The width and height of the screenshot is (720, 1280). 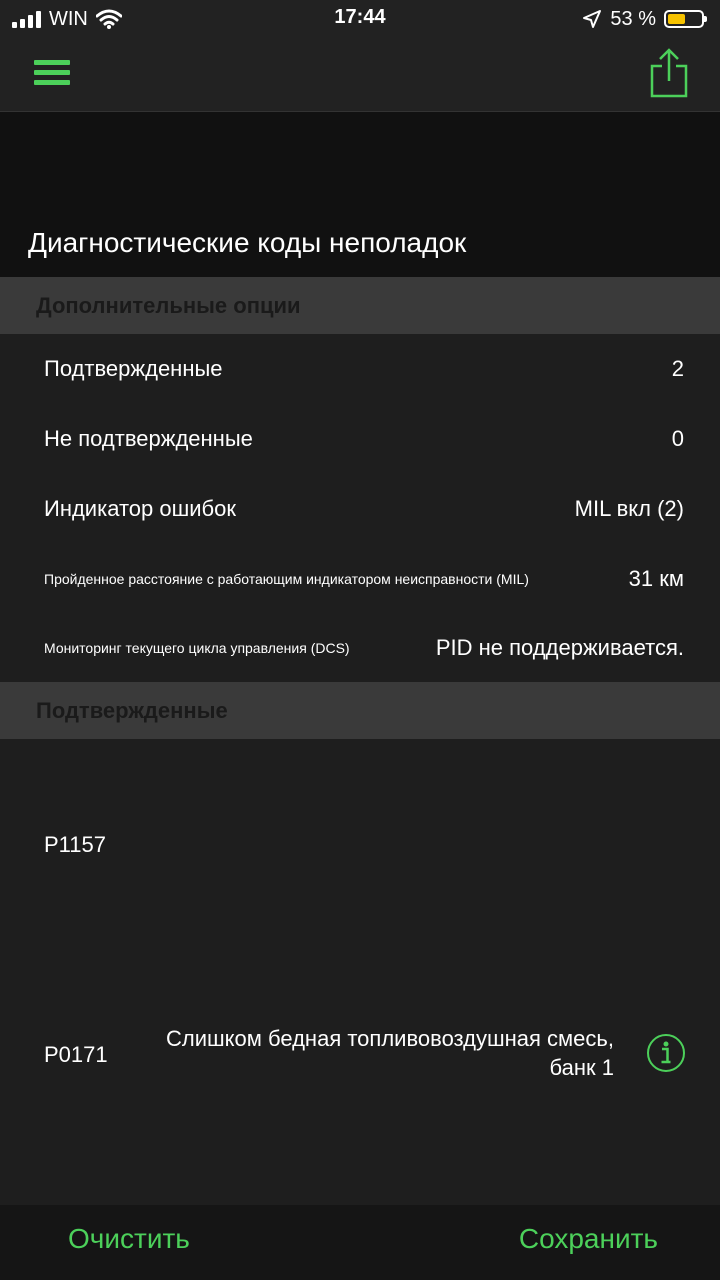 I want to click on status-bar: WIN 17:44 53 %, so click(x=360, y=19).